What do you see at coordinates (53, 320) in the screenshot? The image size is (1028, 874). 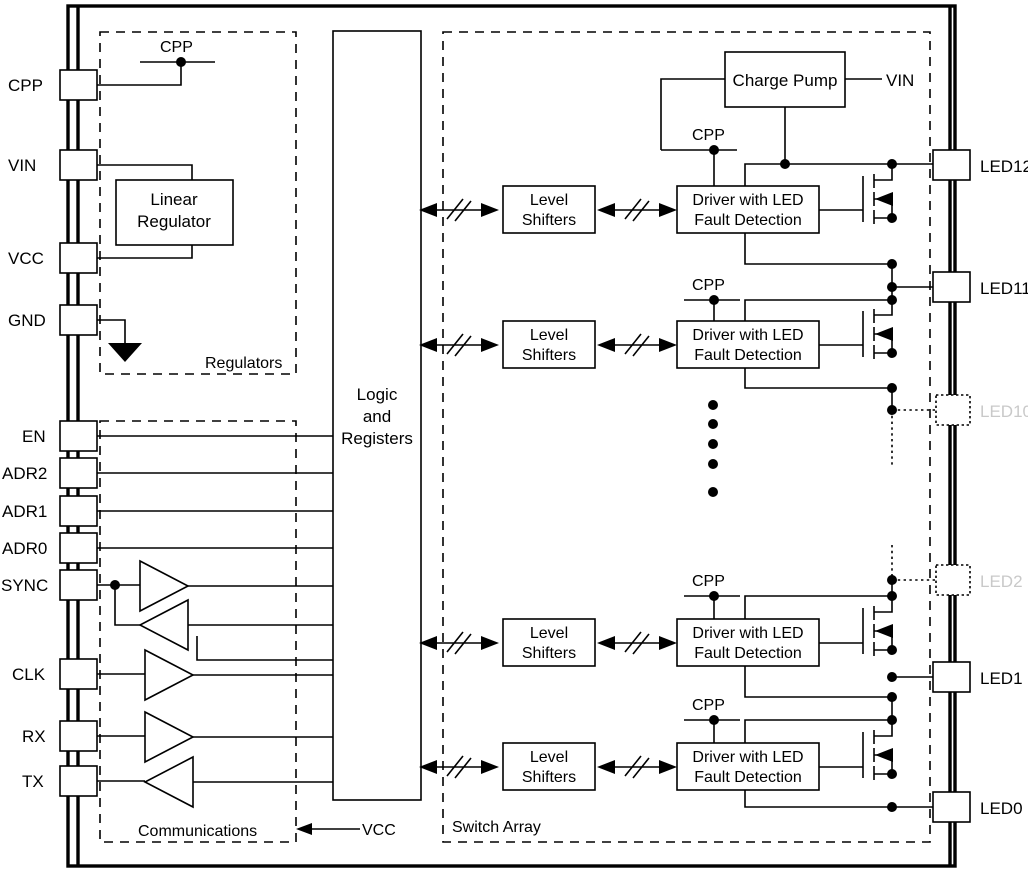 I see `left-pin-gnd: GND` at bounding box center [53, 320].